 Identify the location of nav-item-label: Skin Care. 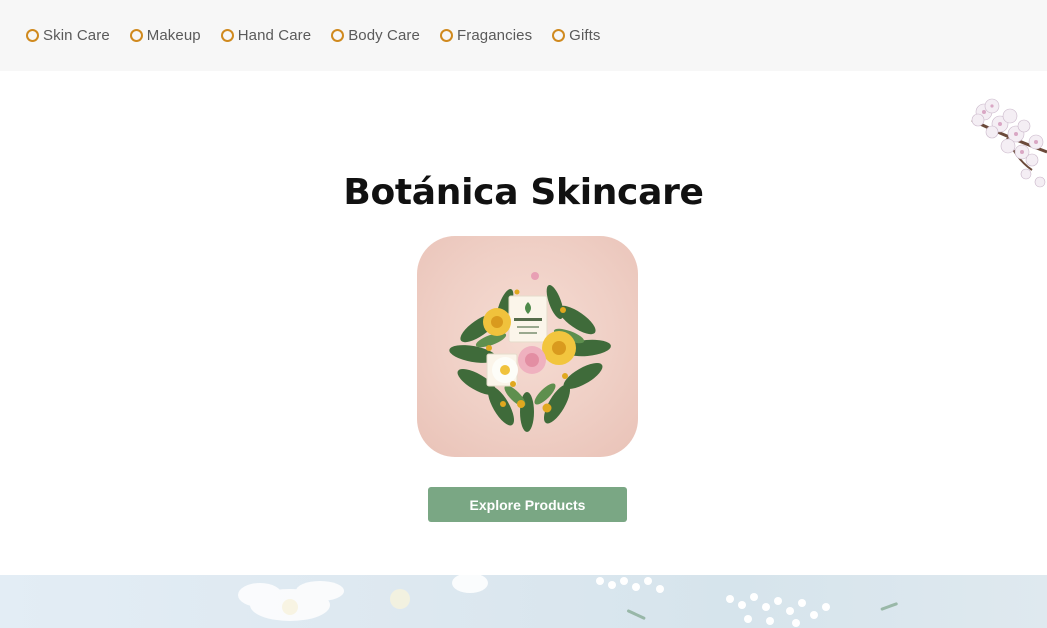
(76, 35).